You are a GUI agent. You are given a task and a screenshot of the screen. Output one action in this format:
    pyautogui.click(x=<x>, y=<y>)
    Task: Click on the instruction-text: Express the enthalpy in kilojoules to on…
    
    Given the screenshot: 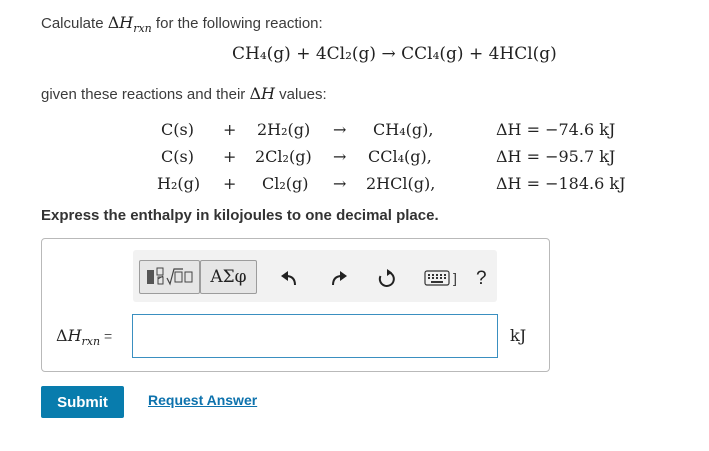 What is the action you would take?
    pyautogui.click(x=240, y=215)
    